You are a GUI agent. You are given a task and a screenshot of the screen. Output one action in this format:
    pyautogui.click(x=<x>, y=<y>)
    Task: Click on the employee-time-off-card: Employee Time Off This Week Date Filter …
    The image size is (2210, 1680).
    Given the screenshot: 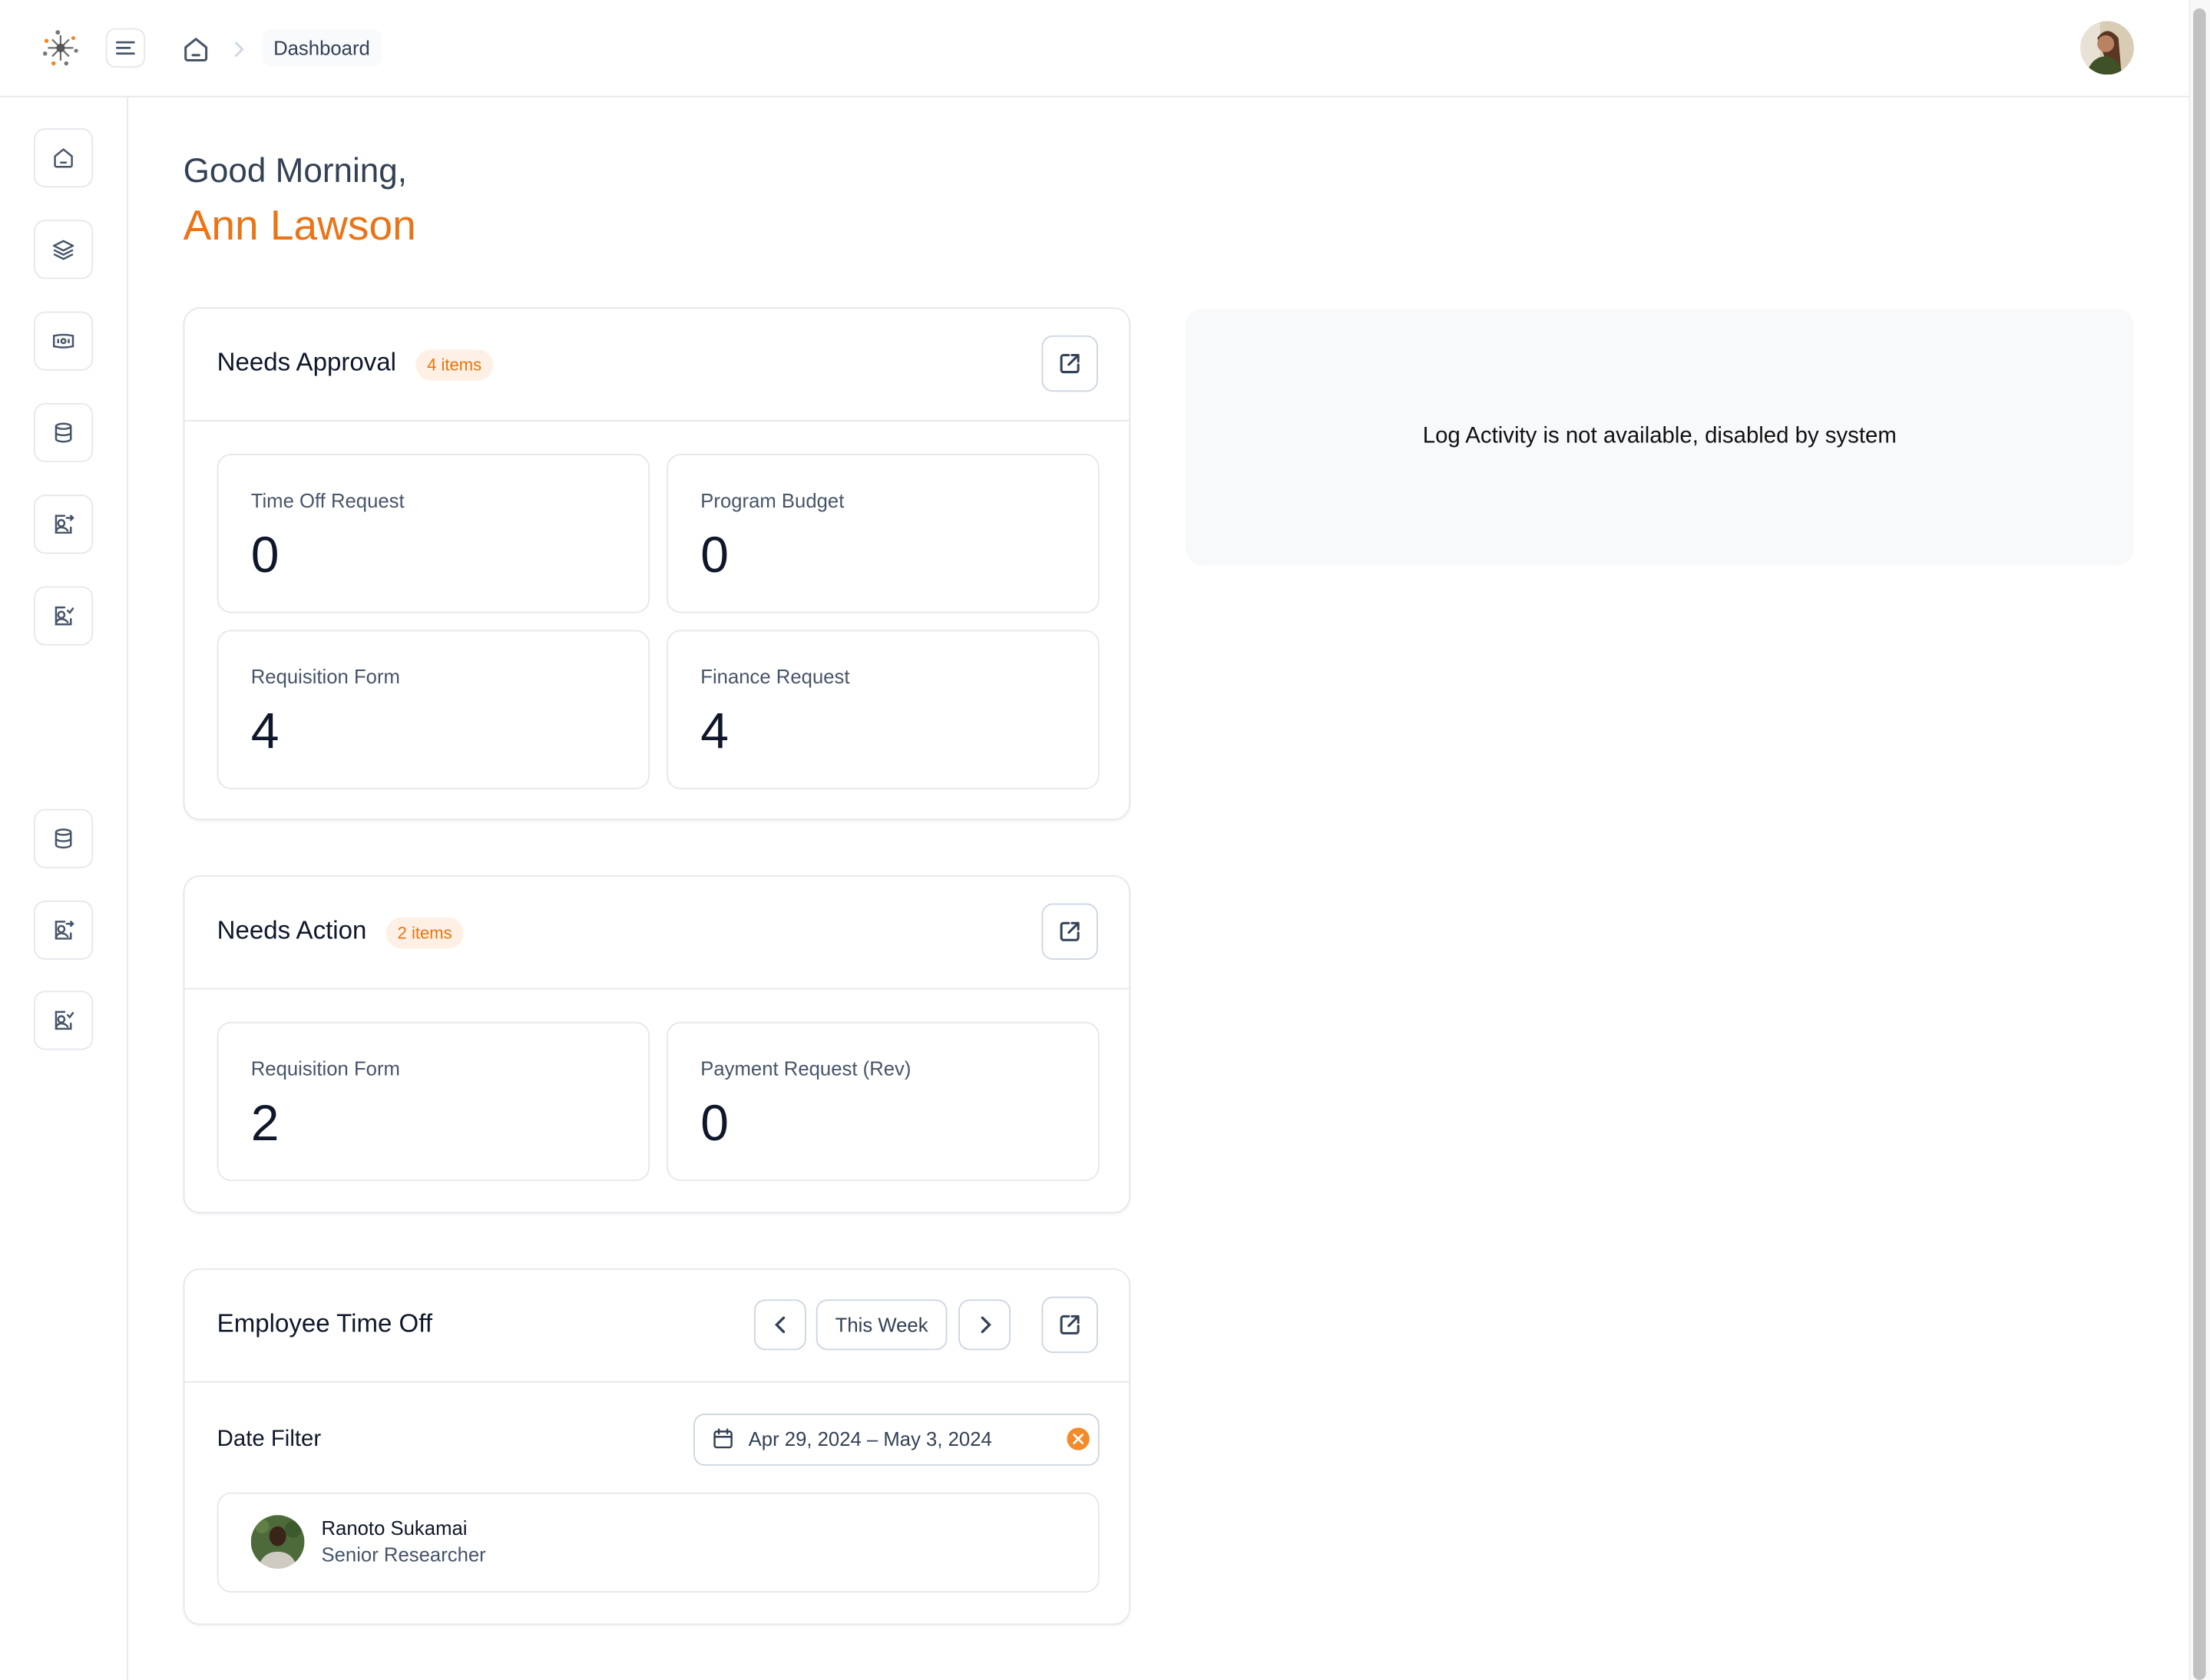 What is the action you would take?
    pyautogui.click(x=657, y=1446)
    